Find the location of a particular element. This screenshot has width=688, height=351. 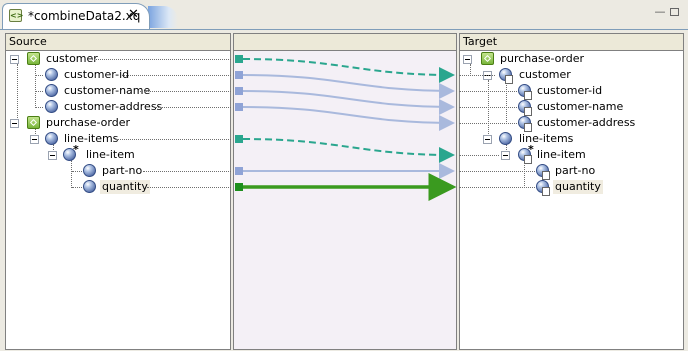

xquery-file-icon: <> is located at coordinates (16, 15).